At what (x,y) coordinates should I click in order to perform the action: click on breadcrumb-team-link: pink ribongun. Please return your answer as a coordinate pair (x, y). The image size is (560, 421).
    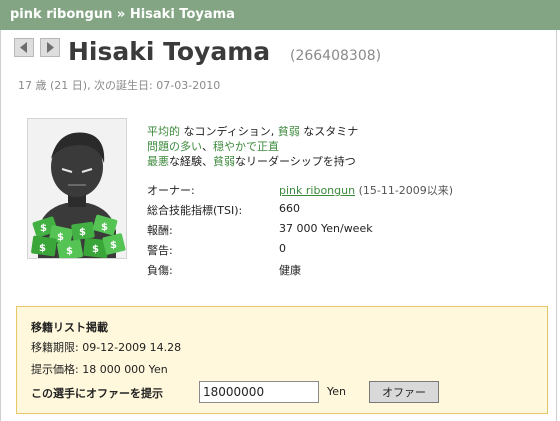
    Looking at the image, I should click on (61, 14).